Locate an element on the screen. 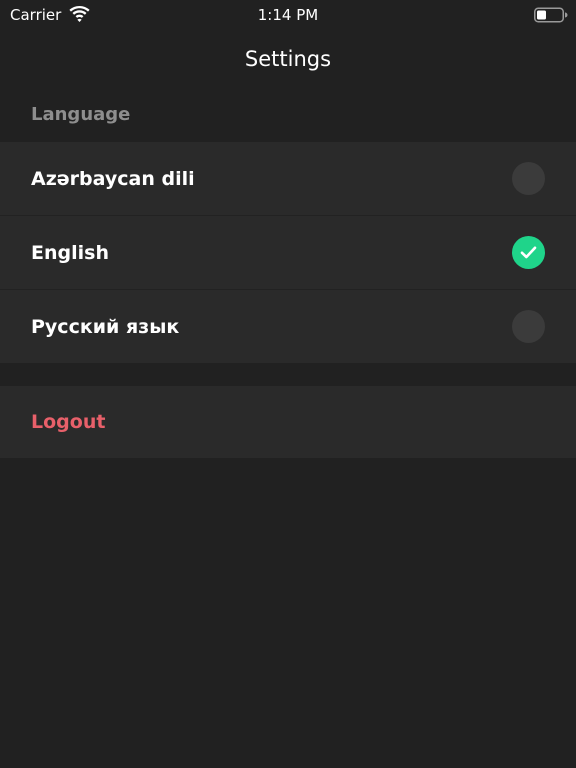 The height and width of the screenshot is (768, 576). language-option-russian: Русский язык is located at coordinates (288, 326).